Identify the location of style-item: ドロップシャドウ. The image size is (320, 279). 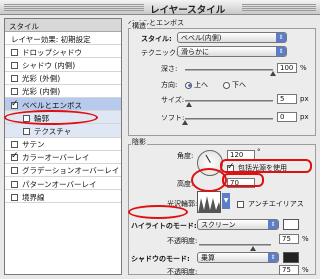
(63, 52).